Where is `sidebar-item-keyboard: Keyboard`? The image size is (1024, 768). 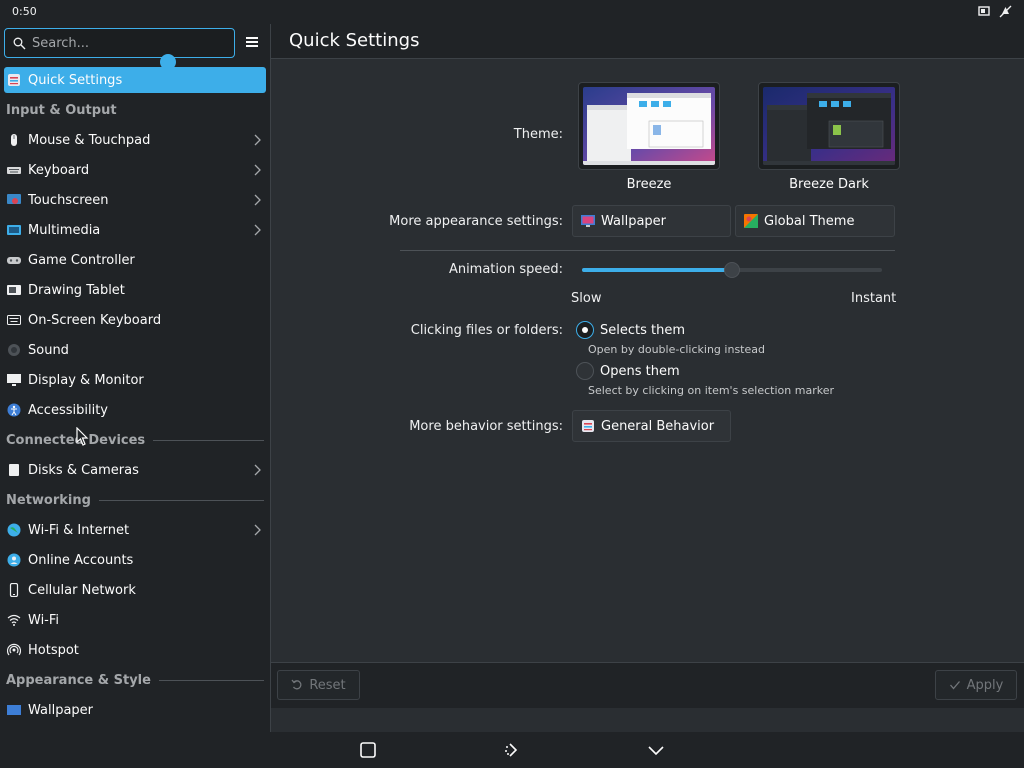 sidebar-item-keyboard: Keyboard is located at coordinates (135, 170).